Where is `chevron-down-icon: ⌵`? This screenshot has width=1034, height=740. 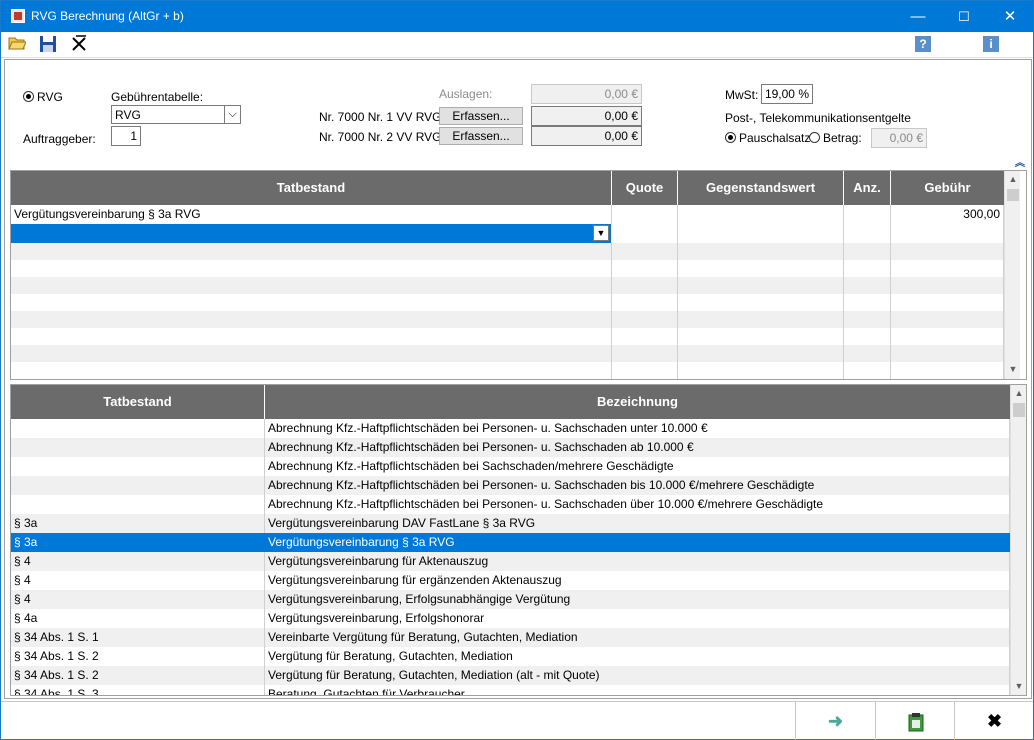
chevron-down-icon: ⌵ is located at coordinates (232, 114).